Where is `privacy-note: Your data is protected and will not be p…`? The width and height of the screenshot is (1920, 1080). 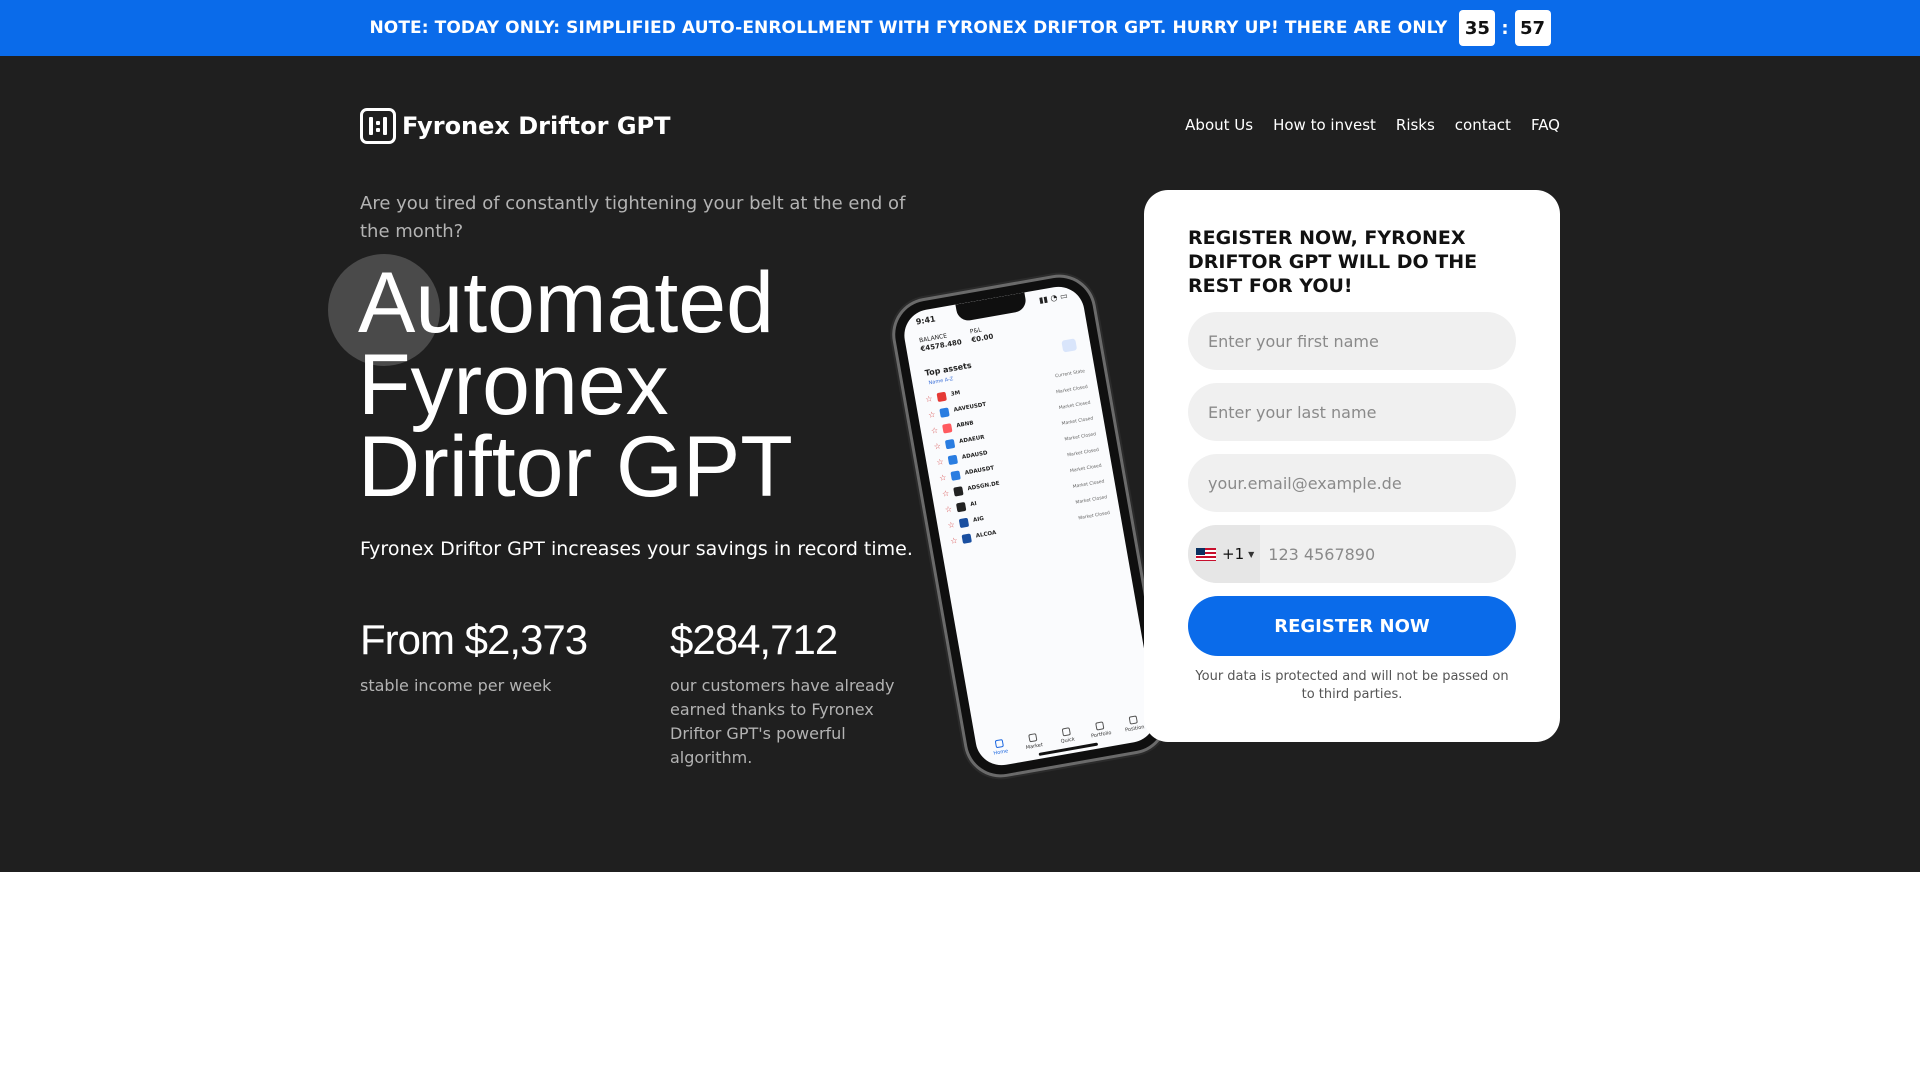
privacy-note: Your data is protected and will not be p… is located at coordinates (1352, 685).